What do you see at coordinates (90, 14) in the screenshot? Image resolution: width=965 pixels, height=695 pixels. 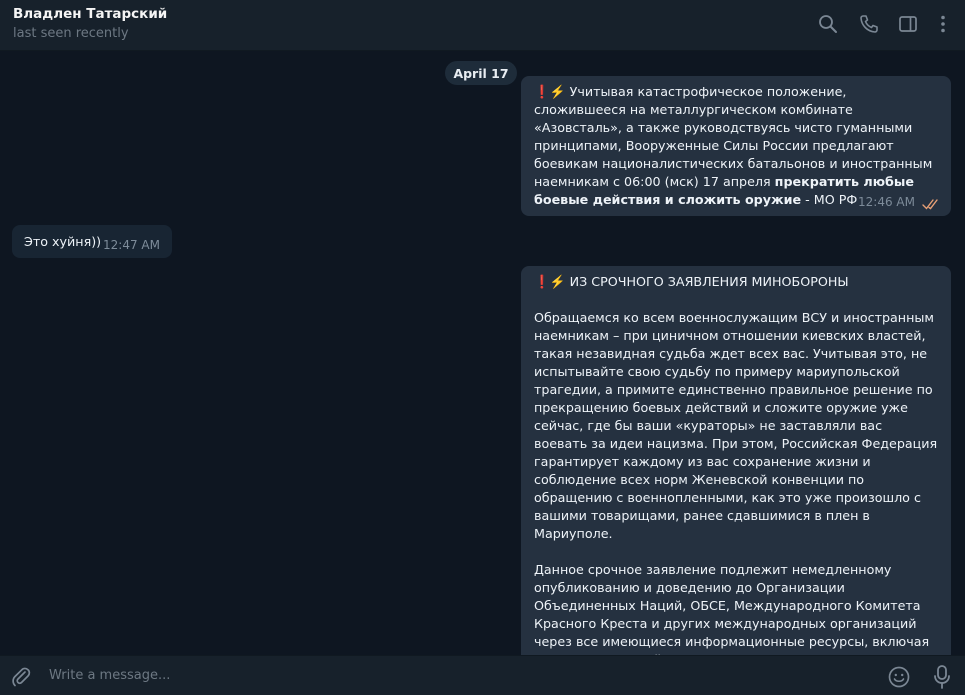 I see `chat-title: Владлен Татарский` at bounding box center [90, 14].